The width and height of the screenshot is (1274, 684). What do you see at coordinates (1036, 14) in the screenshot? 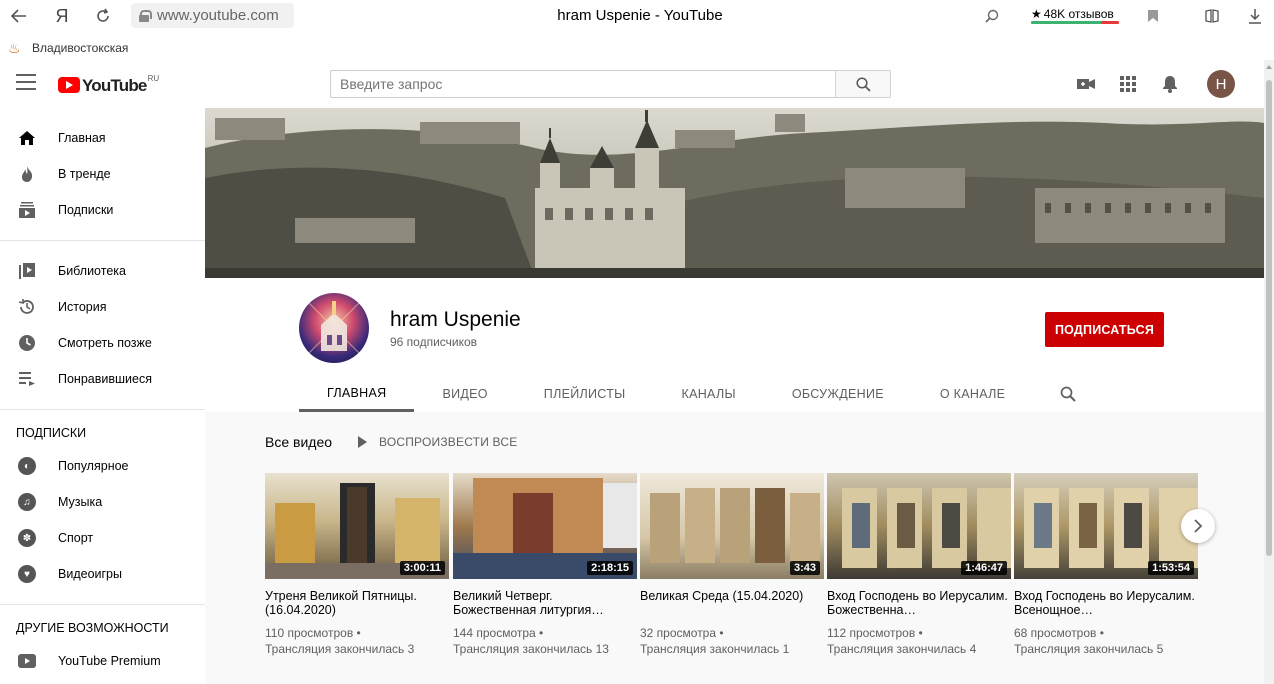
I see `star-icon: ★` at bounding box center [1036, 14].